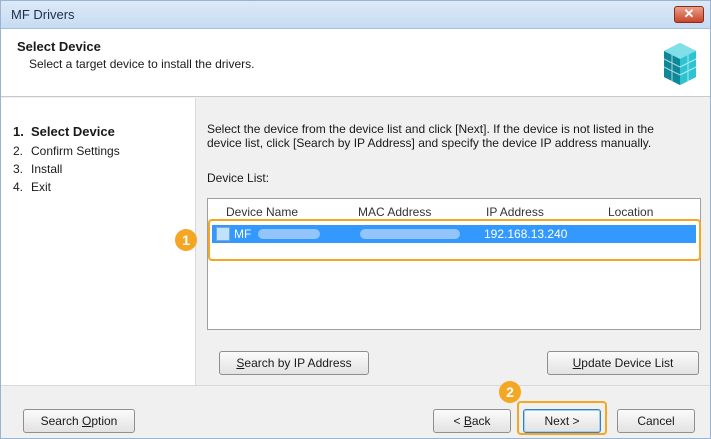  What do you see at coordinates (562, 418) in the screenshot?
I see `next-button-highlight` at bounding box center [562, 418].